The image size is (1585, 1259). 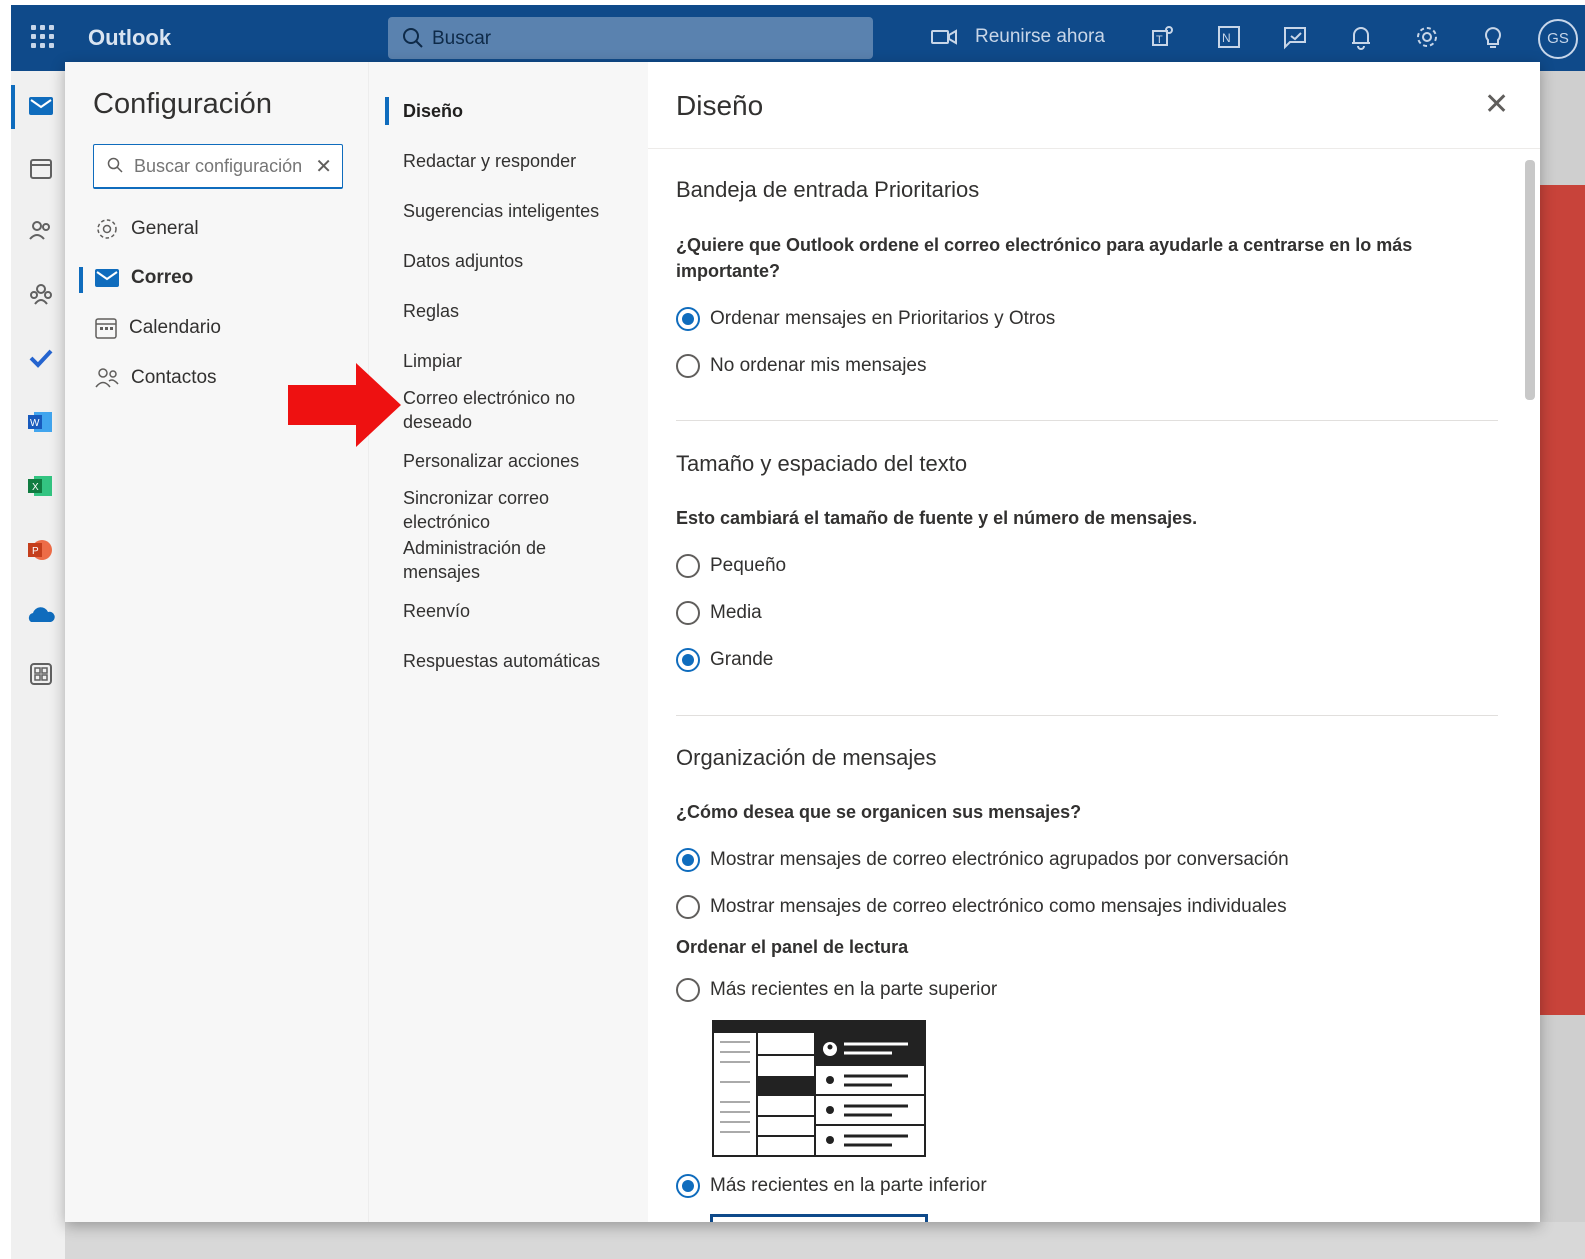 I want to click on category-calendario: Calendario, so click(x=158, y=328).